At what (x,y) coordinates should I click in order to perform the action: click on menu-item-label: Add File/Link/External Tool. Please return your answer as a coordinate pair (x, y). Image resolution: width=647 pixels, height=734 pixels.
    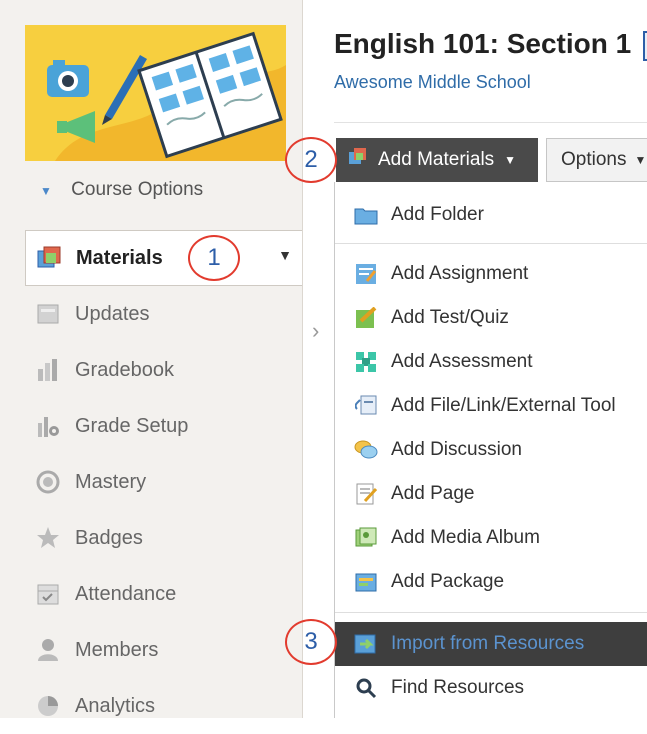
    Looking at the image, I should click on (503, 405).